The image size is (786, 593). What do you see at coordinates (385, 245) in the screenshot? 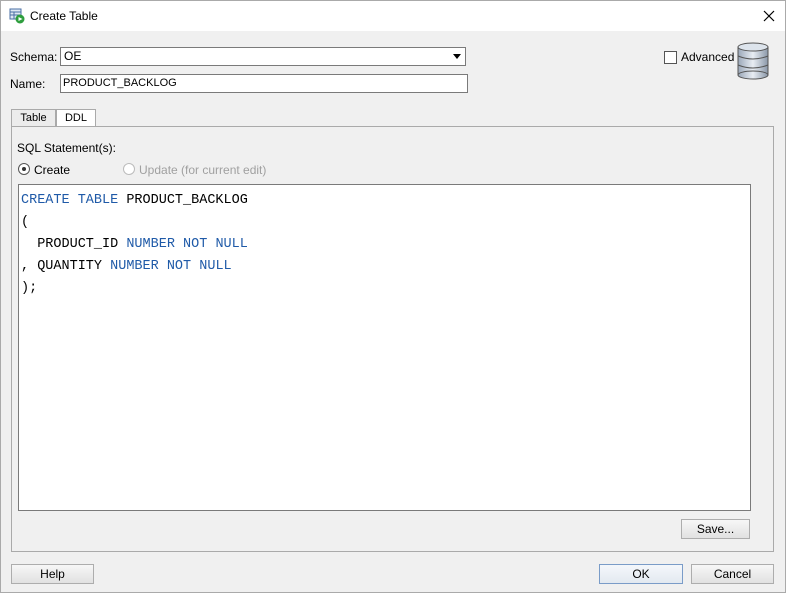
I see `code-line: PRODUCT_ID NUMBER NOT NULL` at bounding box center [385, 245].